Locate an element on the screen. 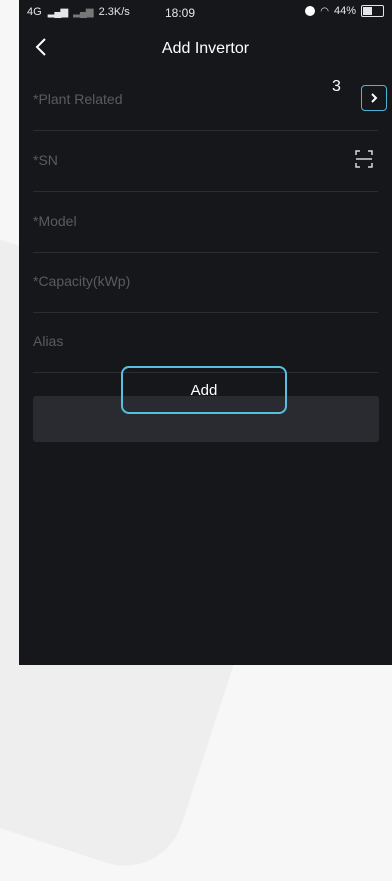 This screenshot has height=881, width=392. battery-fill is located at coordinates (368, 11).